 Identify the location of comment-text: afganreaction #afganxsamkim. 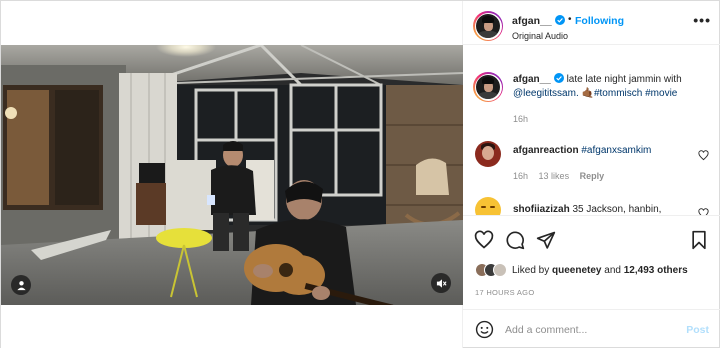
(609, 151).